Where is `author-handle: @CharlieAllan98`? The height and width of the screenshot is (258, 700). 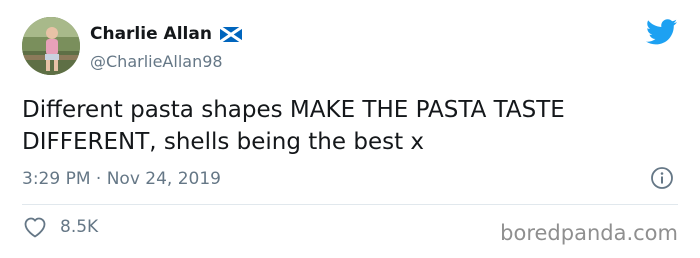
author-handle: @CharlieAllan98 is located at coordinates (156, 62).